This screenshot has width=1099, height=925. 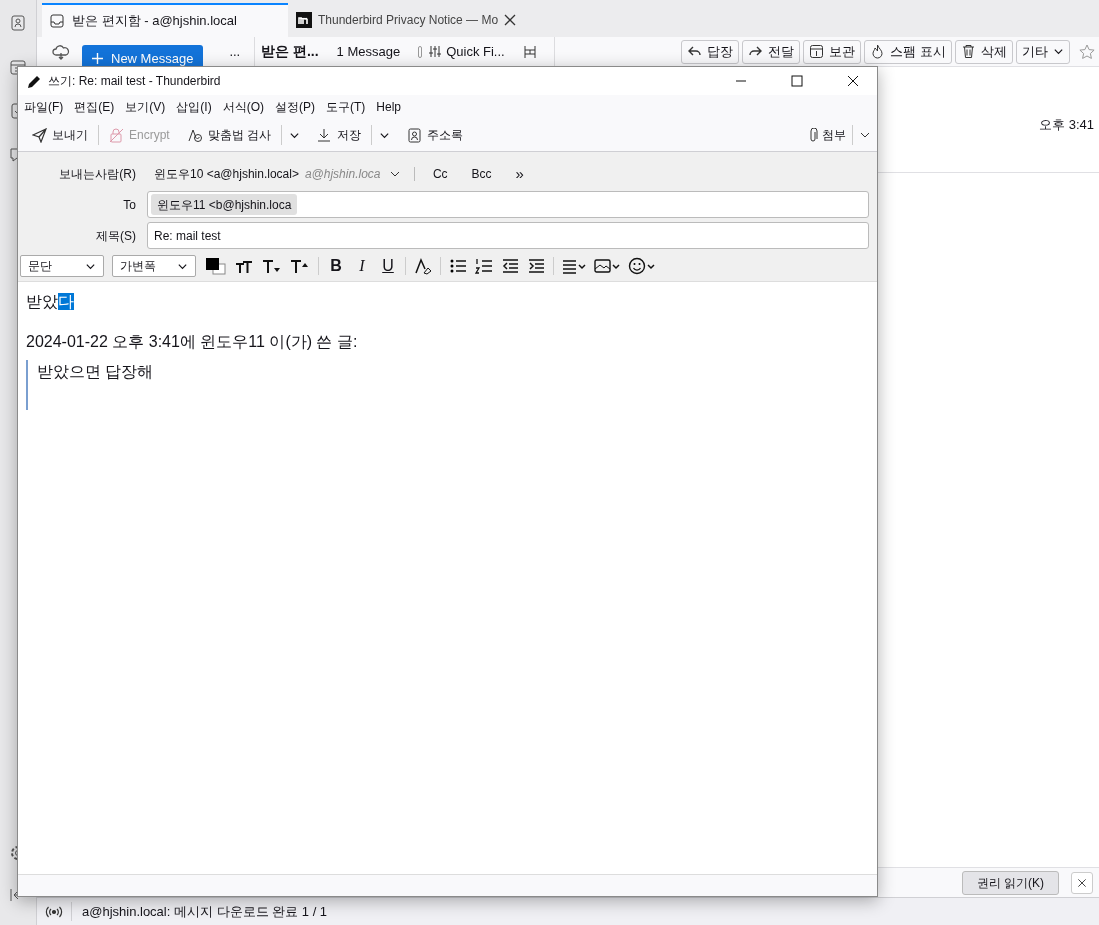 I want to click on numbered-list-icon, so click(x=484, y=266).